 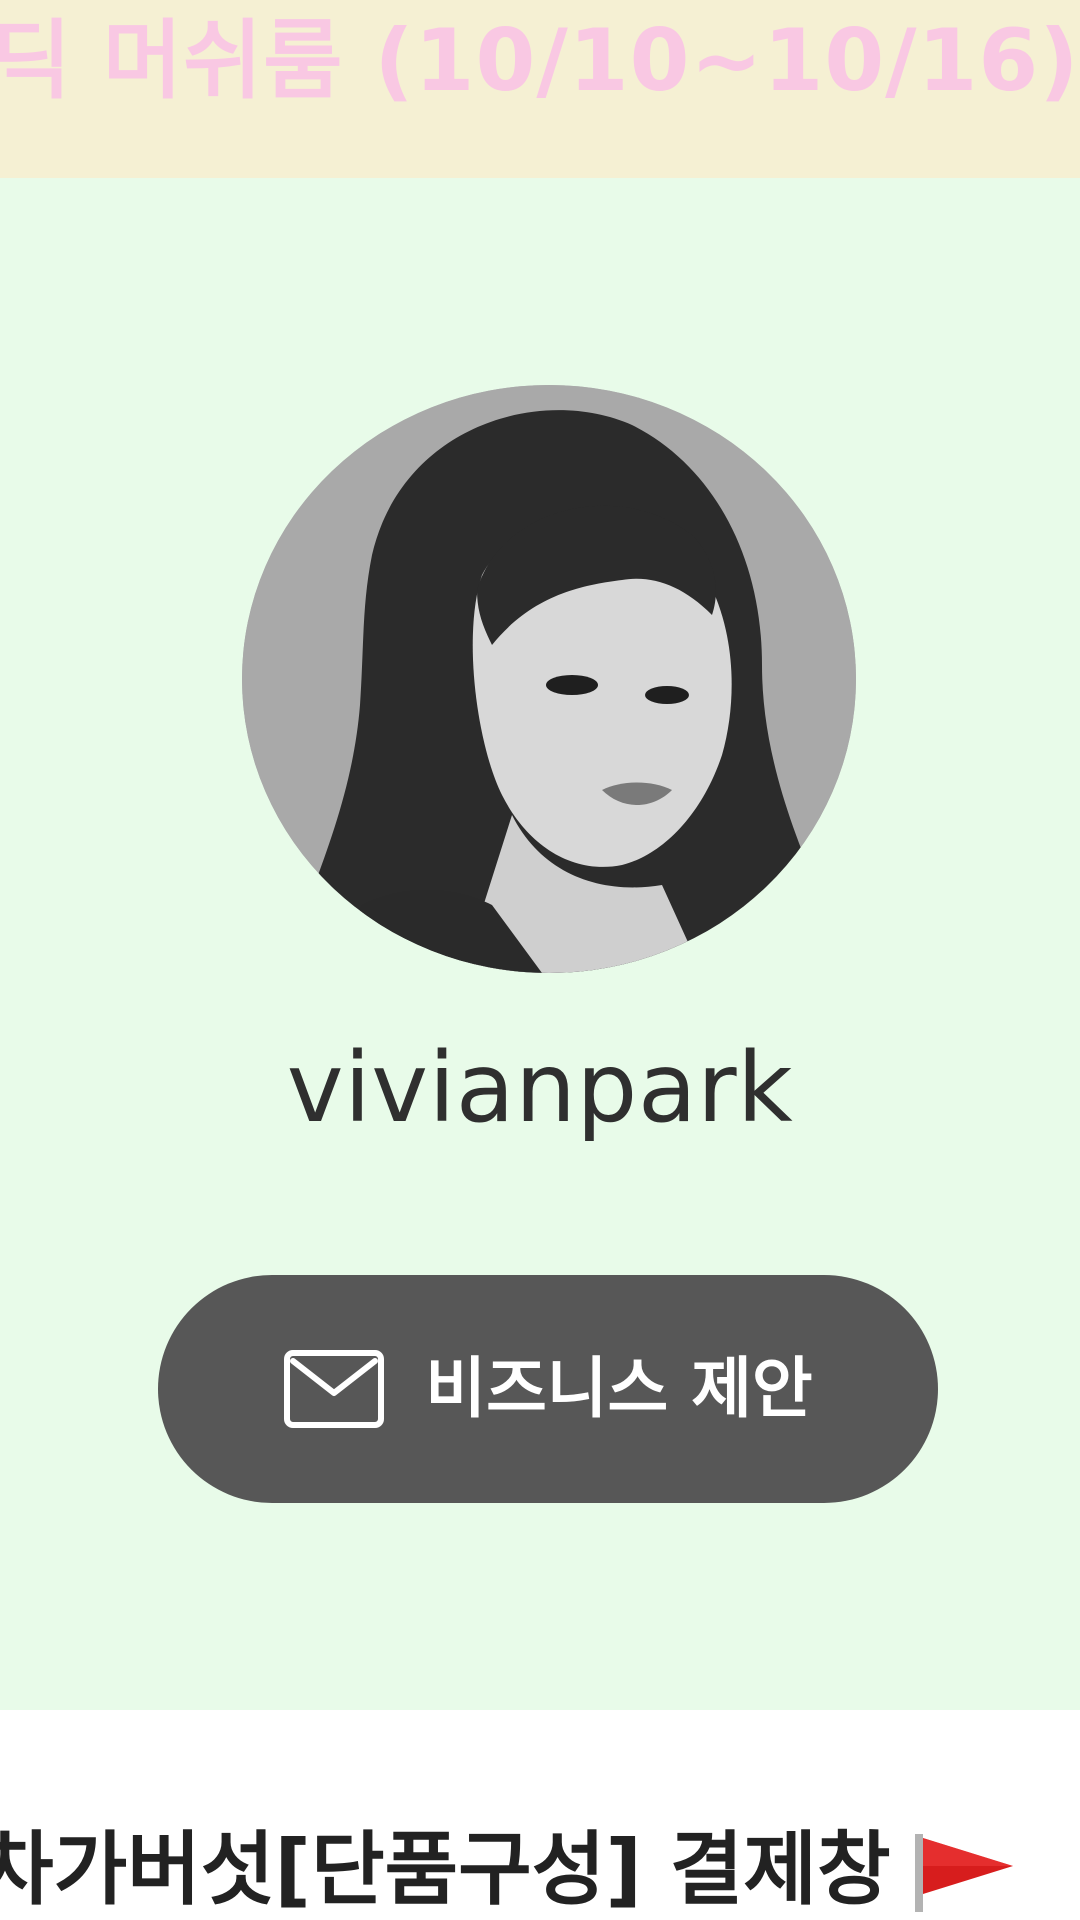 What do you see at coordinates (540, 61) in the screenshot?
I see `banner-ticker-text: 딕 머쉬룸 (10/10~10/16) *` at bounding box center [540, 61].